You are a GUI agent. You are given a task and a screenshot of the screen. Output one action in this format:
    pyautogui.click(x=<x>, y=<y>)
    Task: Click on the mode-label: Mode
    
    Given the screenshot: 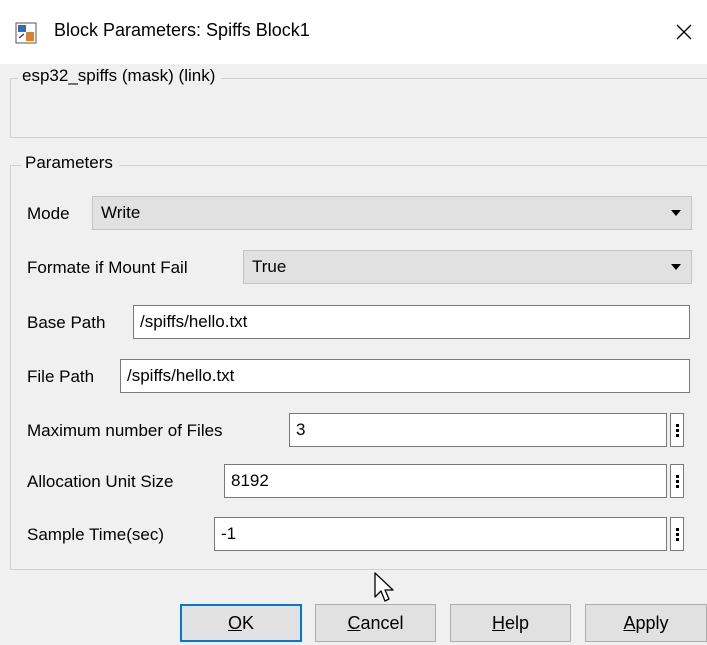 What is the action you would take?
    pyautogui.click(x=48, y=213)
    